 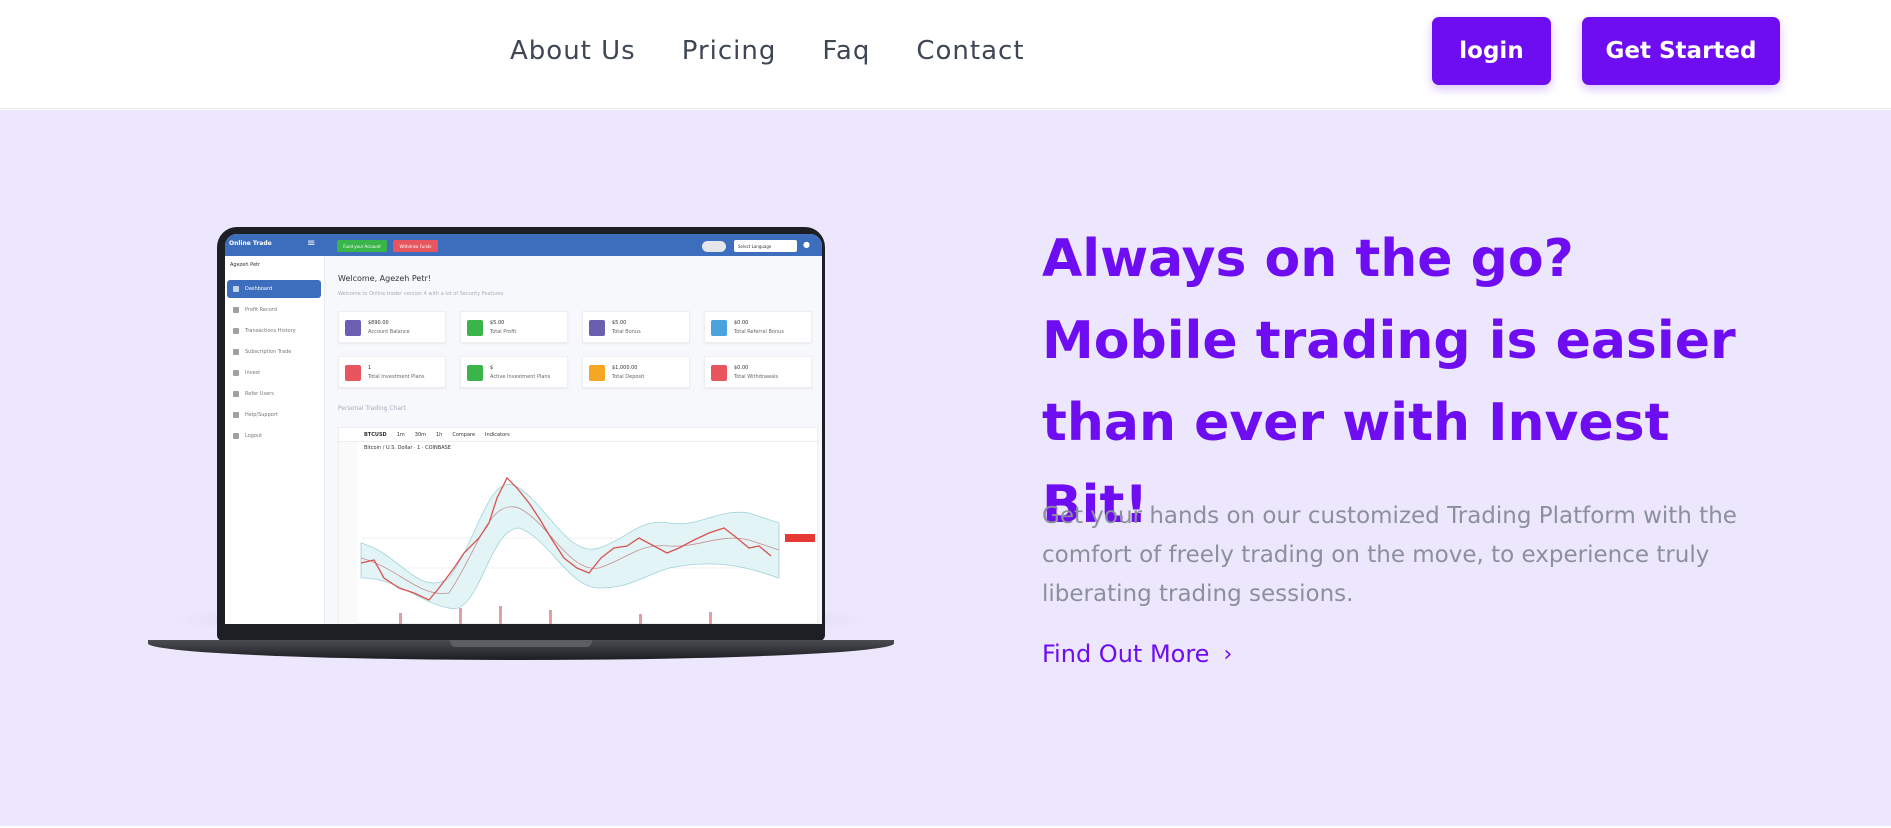 What do you see at coordinates (846, 51) in the screenshot?
I see `nav-faq: Faq` at bounding box center [846, 51].